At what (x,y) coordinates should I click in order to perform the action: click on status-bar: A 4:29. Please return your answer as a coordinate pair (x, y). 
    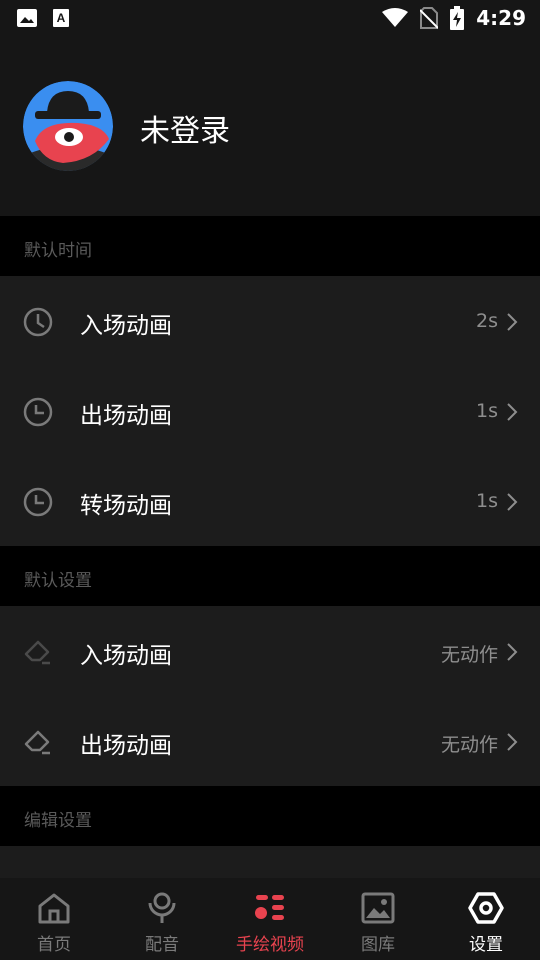
    Looking at the image, I should click on (270, 18).